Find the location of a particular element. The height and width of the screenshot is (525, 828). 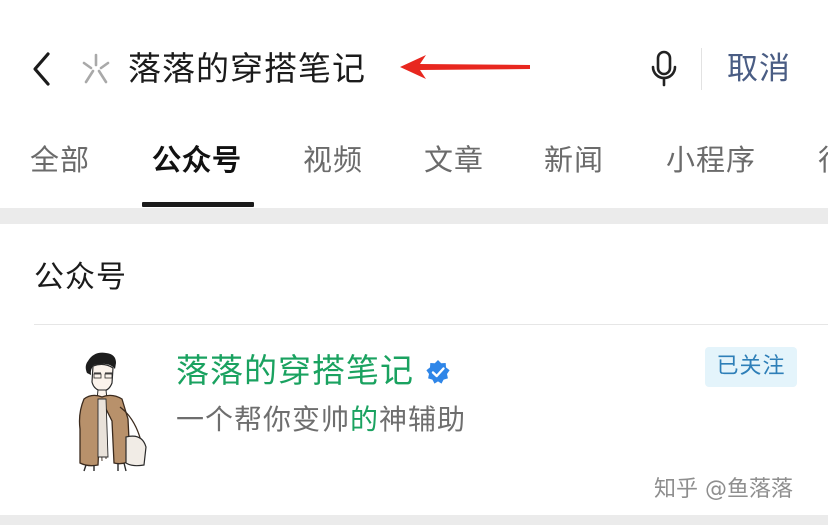

tab-more: 行 is located at coordinates (823, 160).